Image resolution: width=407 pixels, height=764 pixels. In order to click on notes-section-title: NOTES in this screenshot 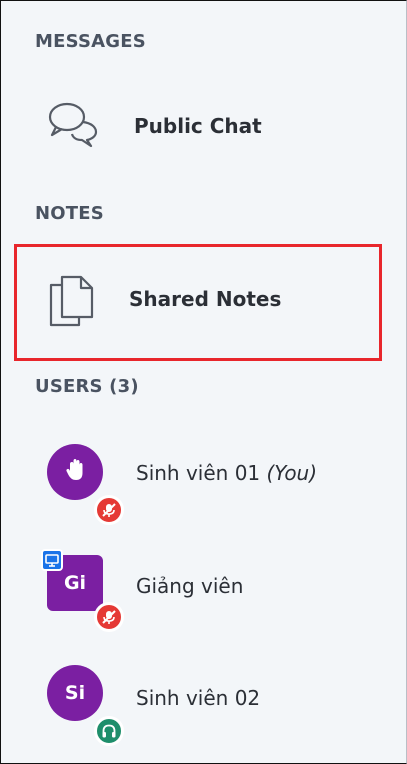, I will do `click(69, 213)`.